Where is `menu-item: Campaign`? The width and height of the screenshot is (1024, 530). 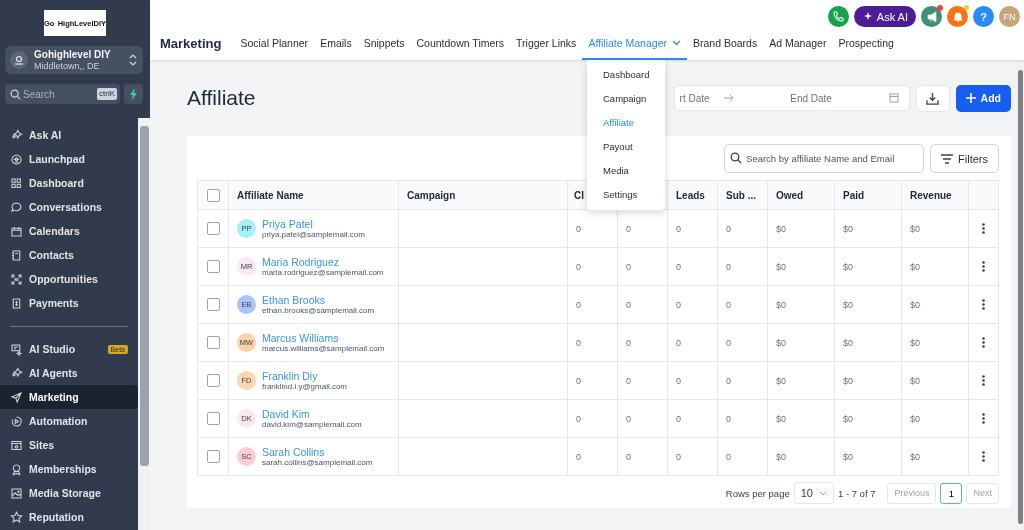
menu-item: Campaign is located at coordinates (626, 98).